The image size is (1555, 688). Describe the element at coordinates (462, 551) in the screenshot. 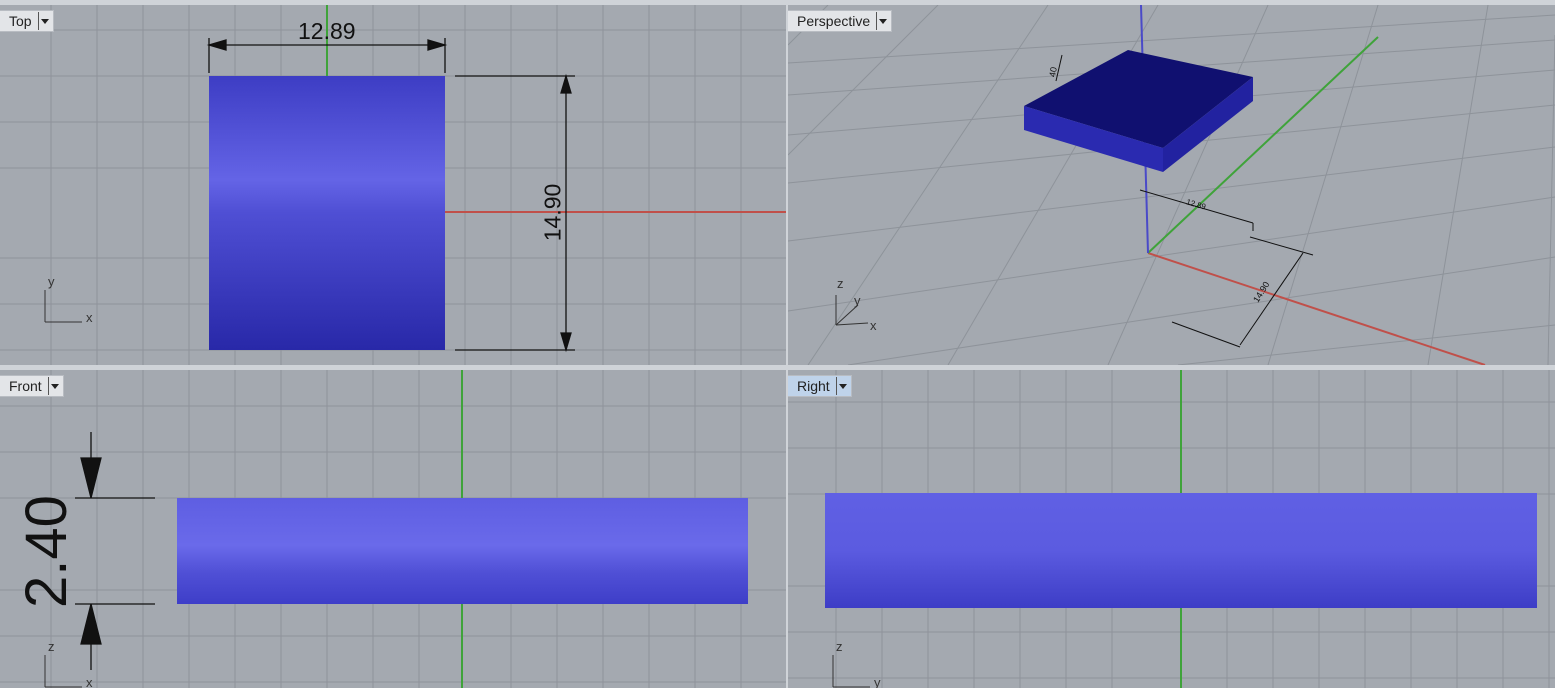

I see `box-front-face` at that location.